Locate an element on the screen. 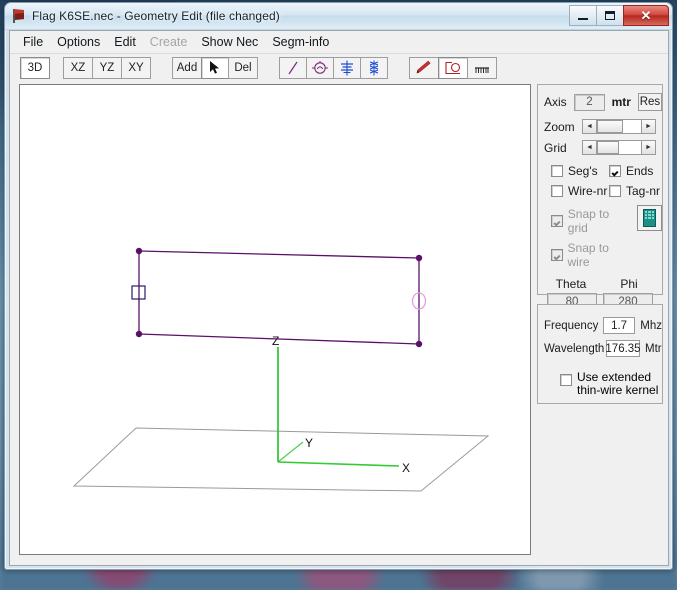  window-controls: ✕ is located at coordinates (619, 15).